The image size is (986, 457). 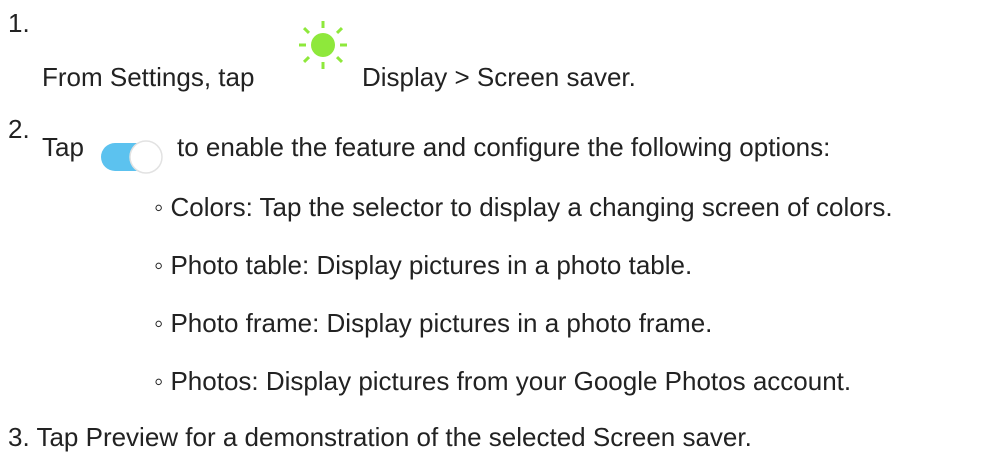 What do you see at coordinates (19, 129) in the screenshot?
I see `step-2-number: 2.` at bounding box center [19, 129].